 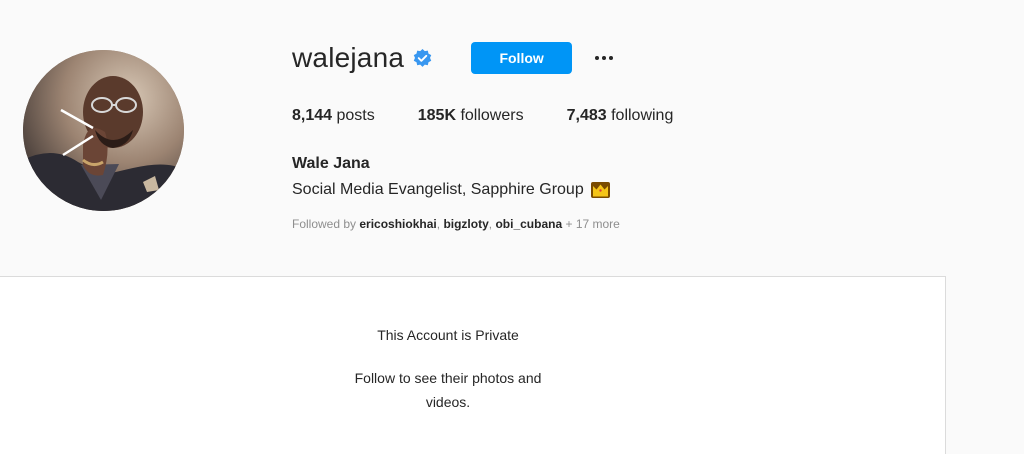 What do you see at coordinates (448, 335) in the screenshot?
I see `private-title: This Account is Private` at bounding box center [448, 335].